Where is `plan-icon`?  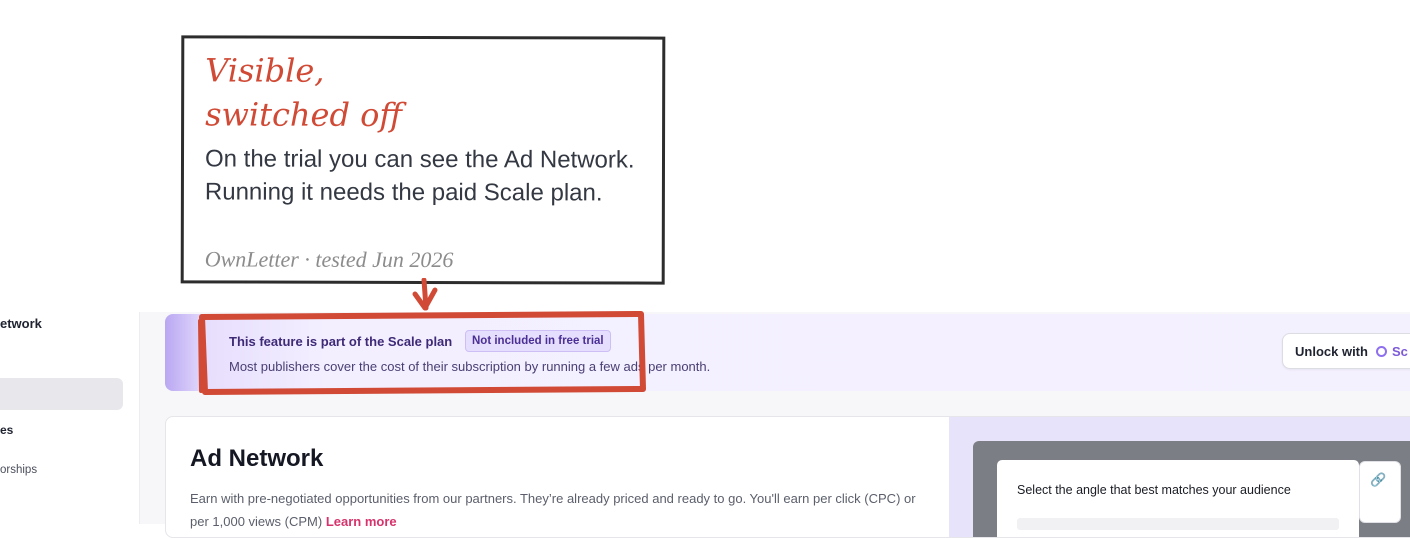 plan-icon is located at coordinates (1381, 351).